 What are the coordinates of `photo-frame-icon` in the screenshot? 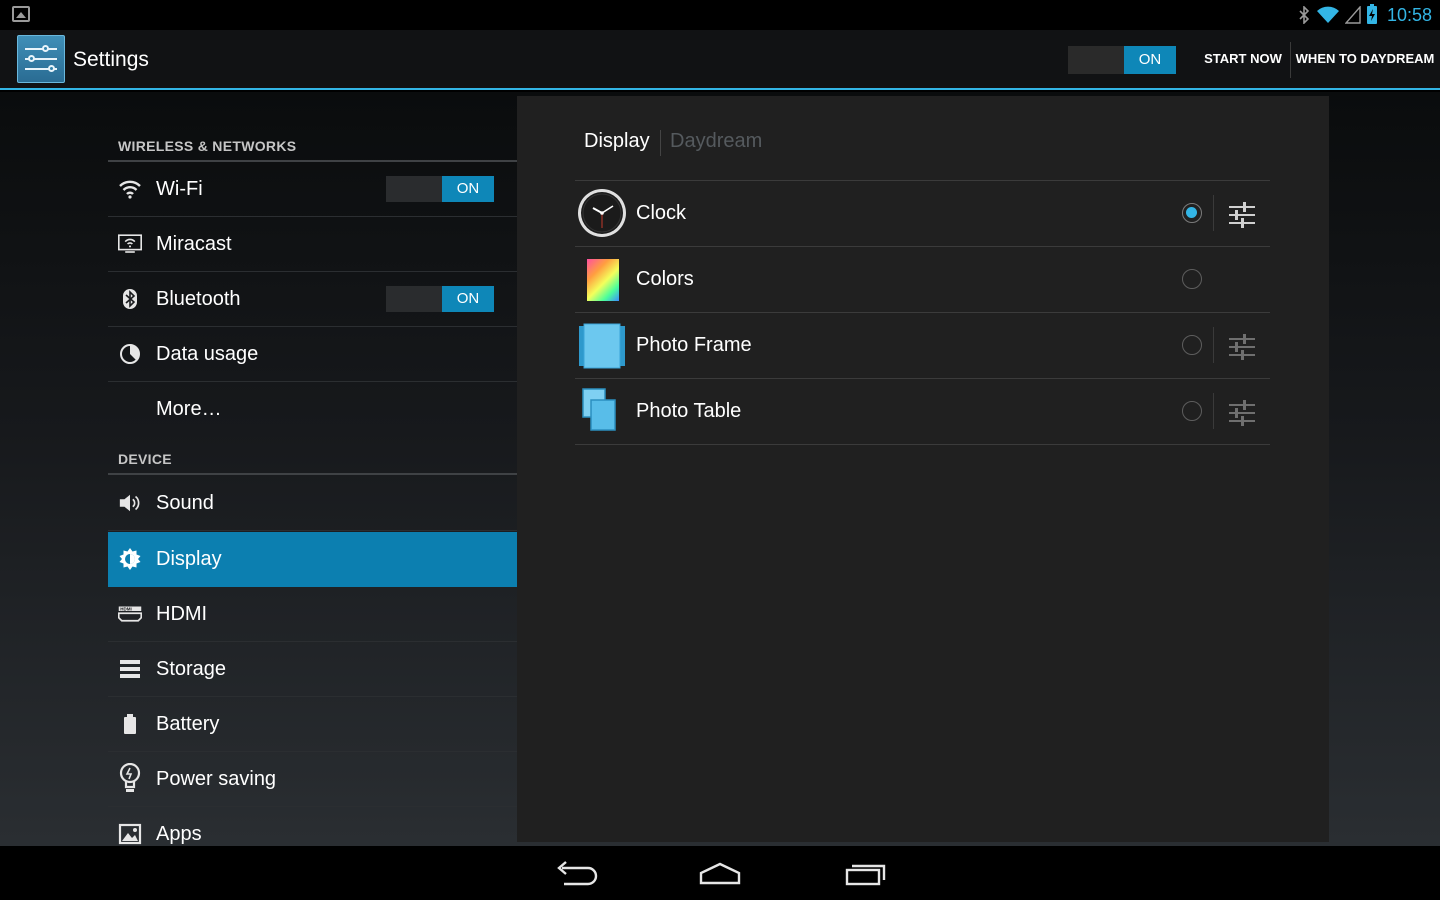 It's located at (602, 345).